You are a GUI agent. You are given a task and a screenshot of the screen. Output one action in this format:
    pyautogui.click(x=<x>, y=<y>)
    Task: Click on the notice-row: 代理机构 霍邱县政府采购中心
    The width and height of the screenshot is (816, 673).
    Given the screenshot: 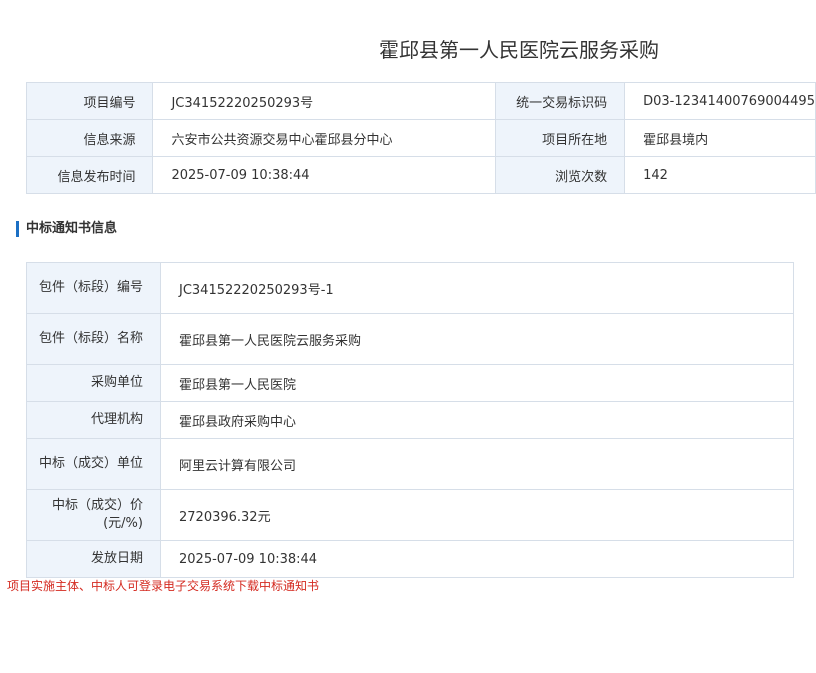 What is the action you would take?
    pyautogui.click(x=410, y=420)
    